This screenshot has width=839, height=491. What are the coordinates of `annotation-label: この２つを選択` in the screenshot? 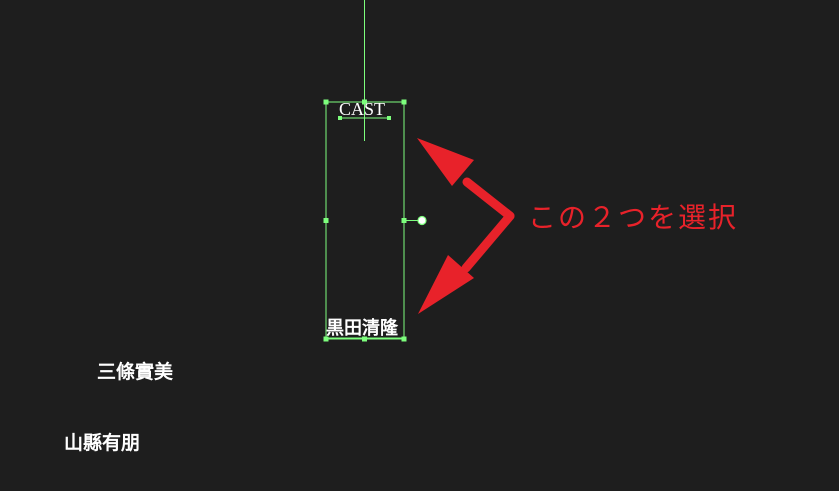 It's located at (633, 217).